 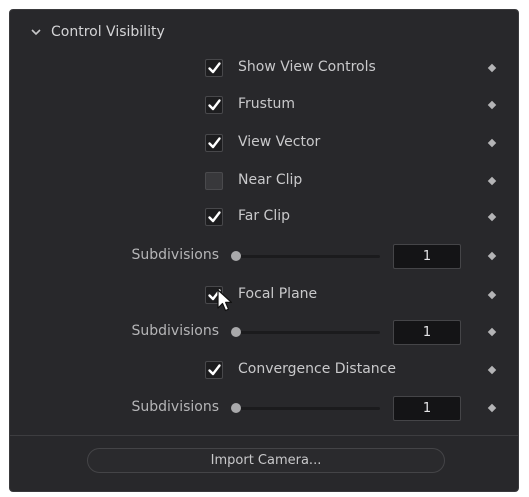 I want to click on checkbox-far-clip, so click(x=214, y=217).